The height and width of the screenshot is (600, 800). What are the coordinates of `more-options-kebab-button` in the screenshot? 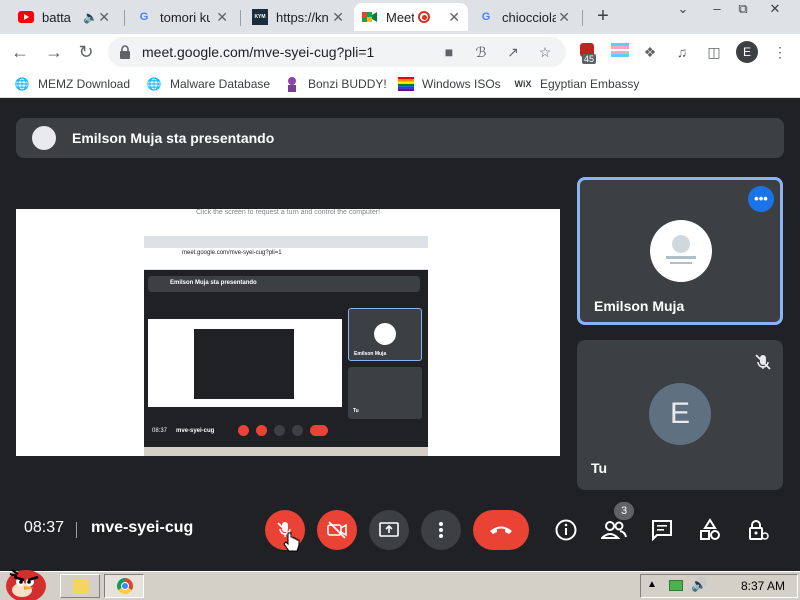 It's located at (441, 530).